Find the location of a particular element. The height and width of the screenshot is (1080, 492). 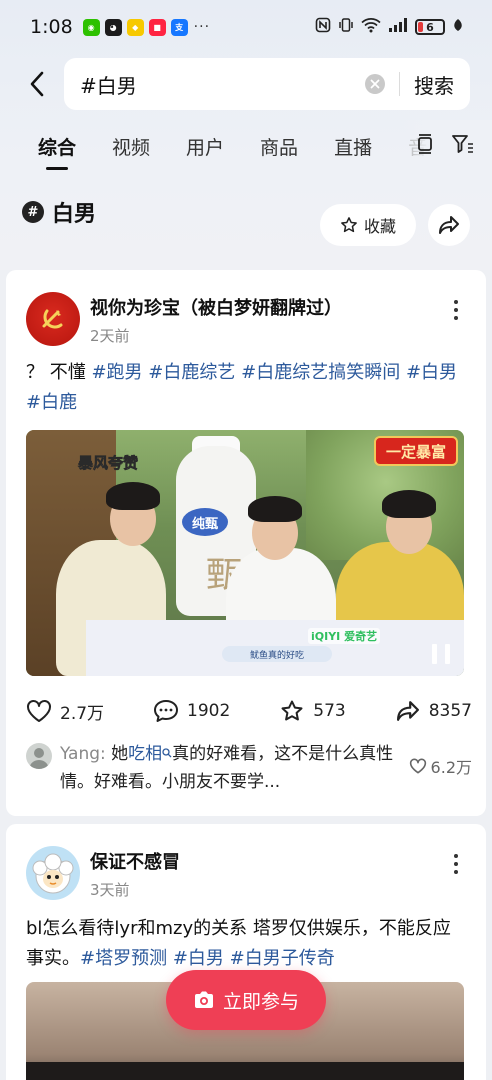

chevron-left-icon is located at coordinates (37, 84).